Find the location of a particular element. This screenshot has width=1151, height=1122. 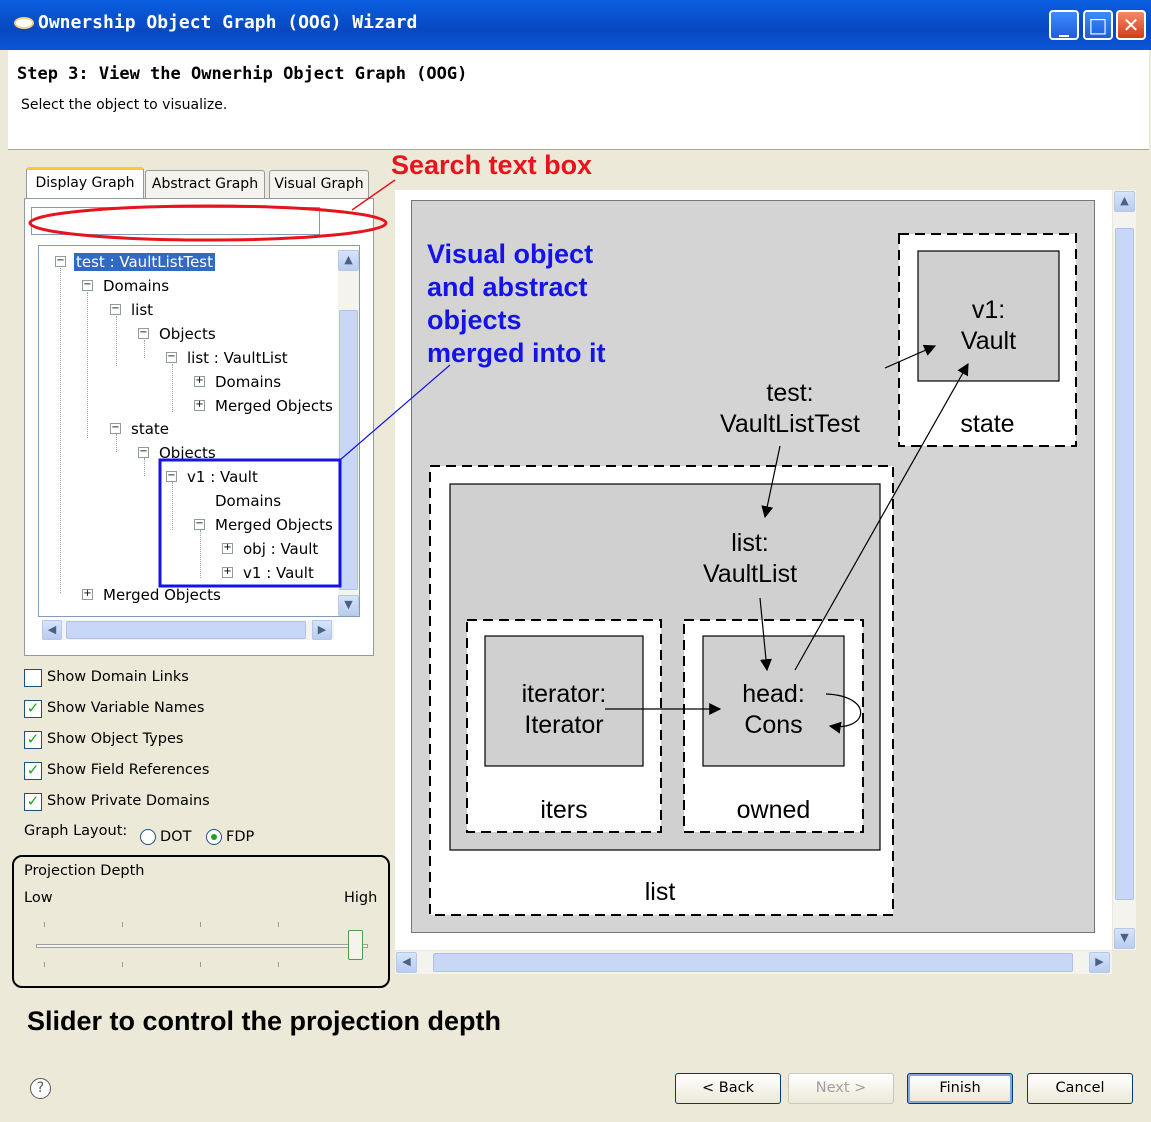

graph-vertical-scrollbar: ▲ ▼ is located at coordinates (1124, 570).